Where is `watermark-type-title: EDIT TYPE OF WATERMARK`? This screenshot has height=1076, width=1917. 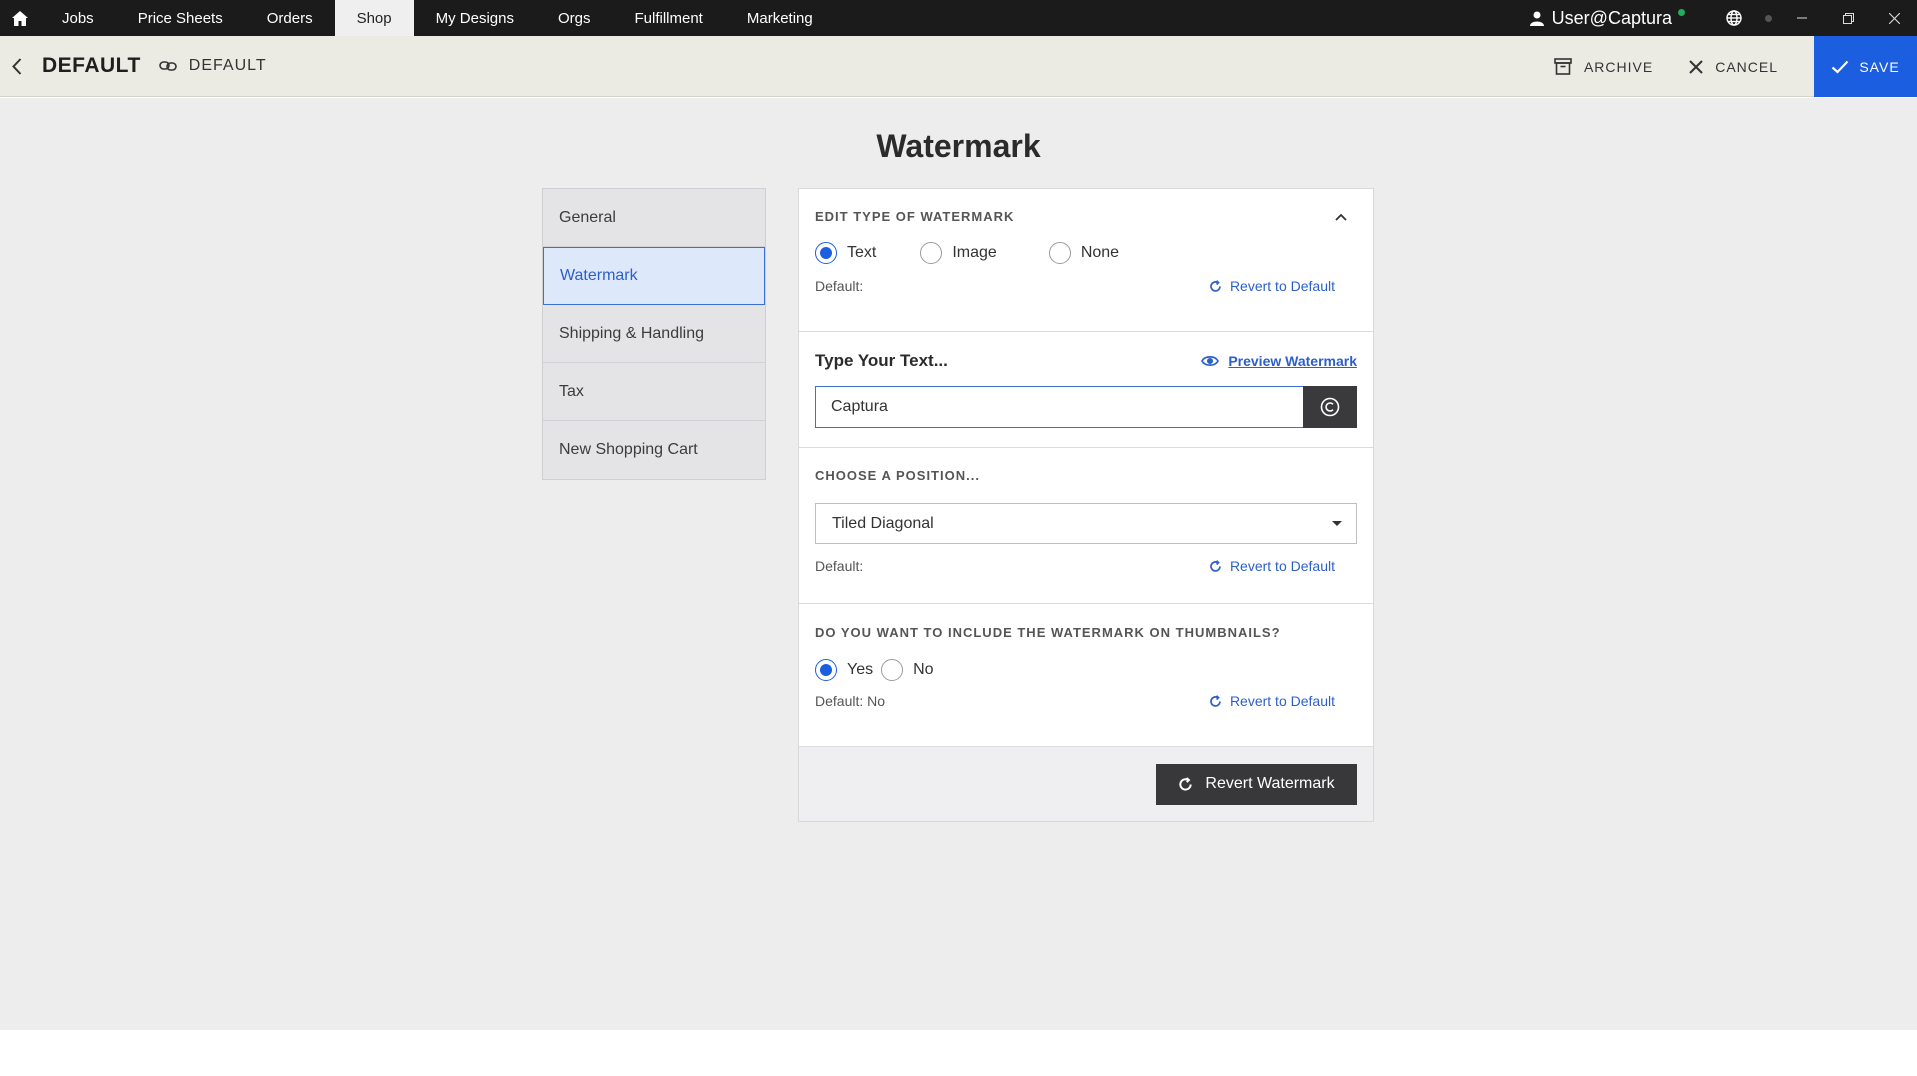 watermark-type-title: EDIT TYPE OF WATERMARK is located at coordinates (915, 216).